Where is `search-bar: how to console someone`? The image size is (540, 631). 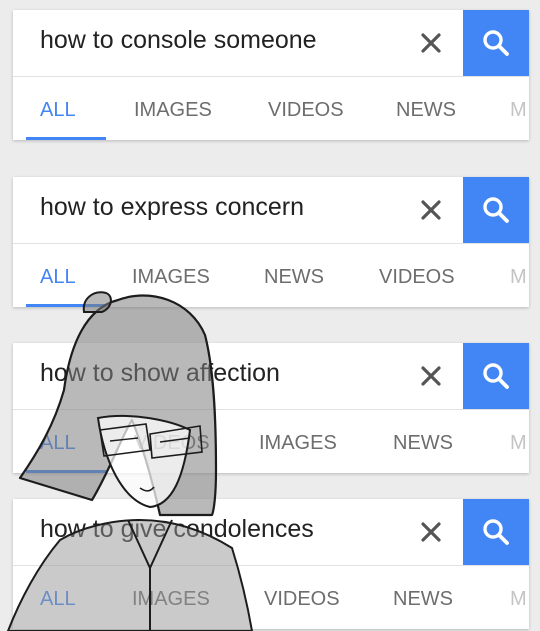
search-bar: how to console someone is located at coordinates (271, 43).